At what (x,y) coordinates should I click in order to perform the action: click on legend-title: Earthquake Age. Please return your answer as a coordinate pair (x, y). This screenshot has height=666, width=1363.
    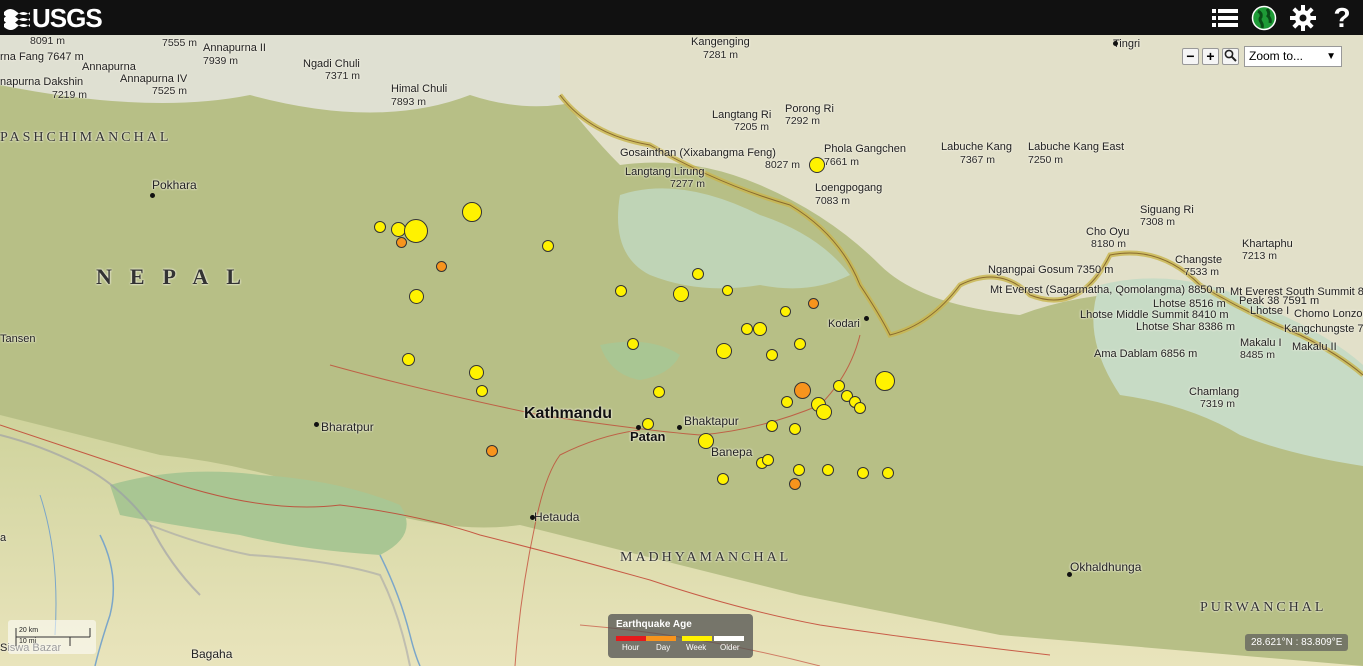
    Looking at the image, I should click on (654, 624).